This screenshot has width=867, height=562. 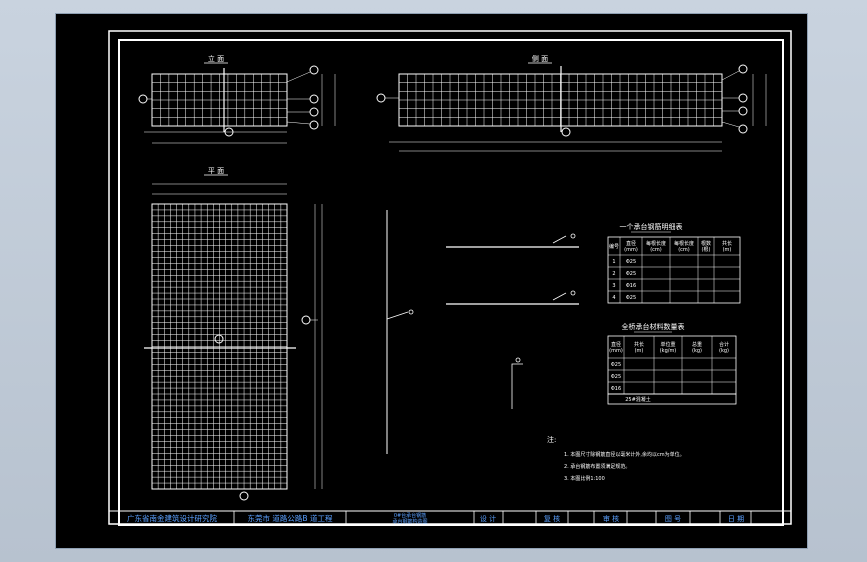 What do you see at coordinates (631, 243) in the screenshot?
I see `rebar-table-cell: 直径` at bounding box center [631, 243].